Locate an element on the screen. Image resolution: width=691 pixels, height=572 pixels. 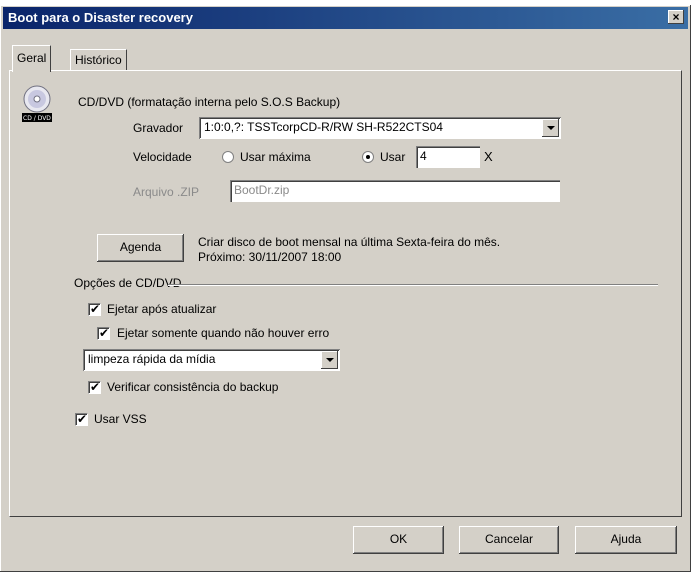
help-button: Ajuda is located at coordinates (626, 540).